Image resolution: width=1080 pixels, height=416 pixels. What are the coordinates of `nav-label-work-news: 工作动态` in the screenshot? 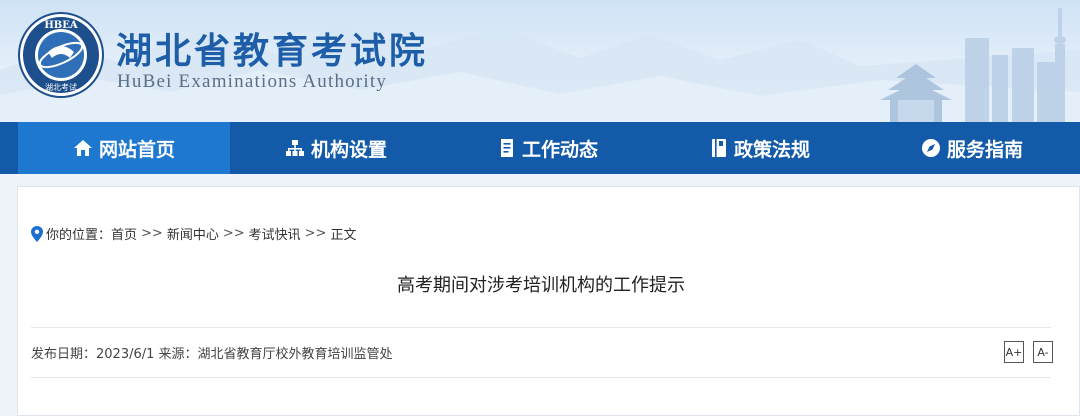 It's located at (559, 149).